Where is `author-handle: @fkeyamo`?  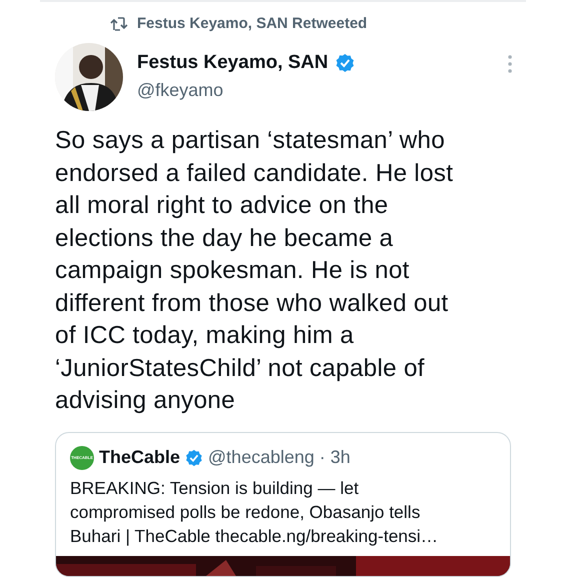
author-handle: @fkeyamo is located at coordinates (322, 90).